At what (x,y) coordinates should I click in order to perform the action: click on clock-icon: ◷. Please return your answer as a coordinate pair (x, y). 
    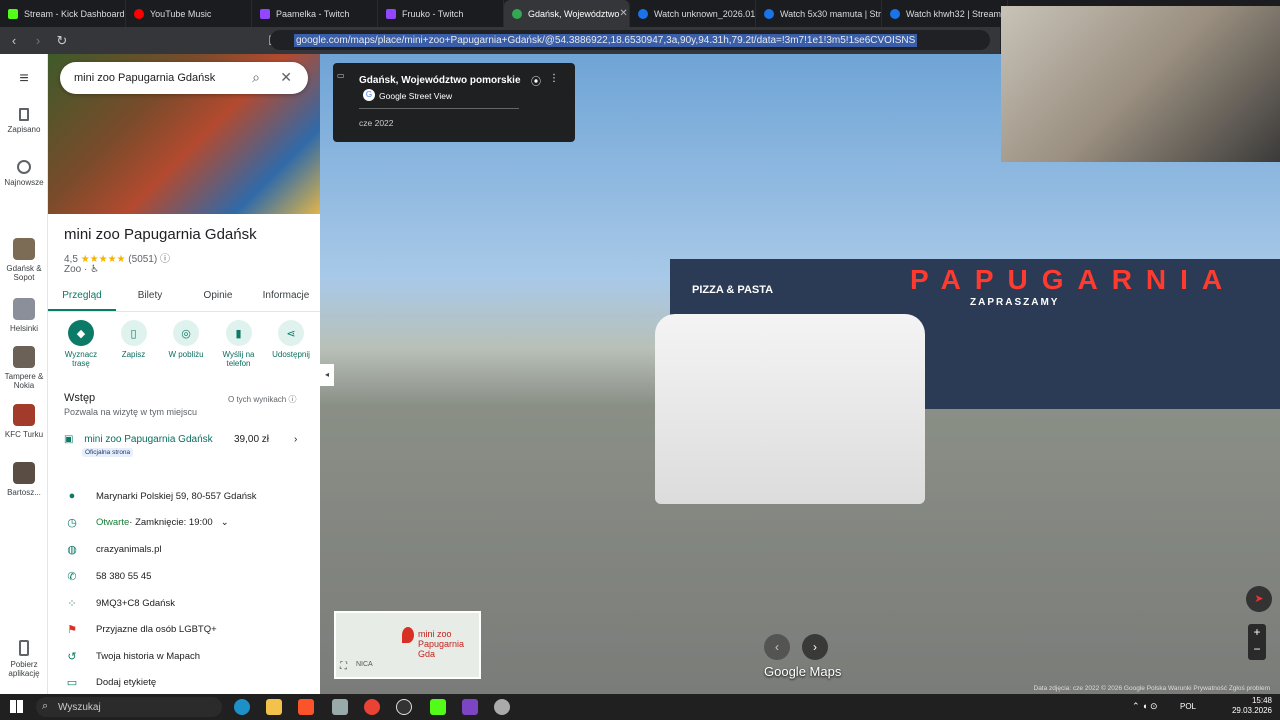
    Looking at the image, I should click on (72, 522).